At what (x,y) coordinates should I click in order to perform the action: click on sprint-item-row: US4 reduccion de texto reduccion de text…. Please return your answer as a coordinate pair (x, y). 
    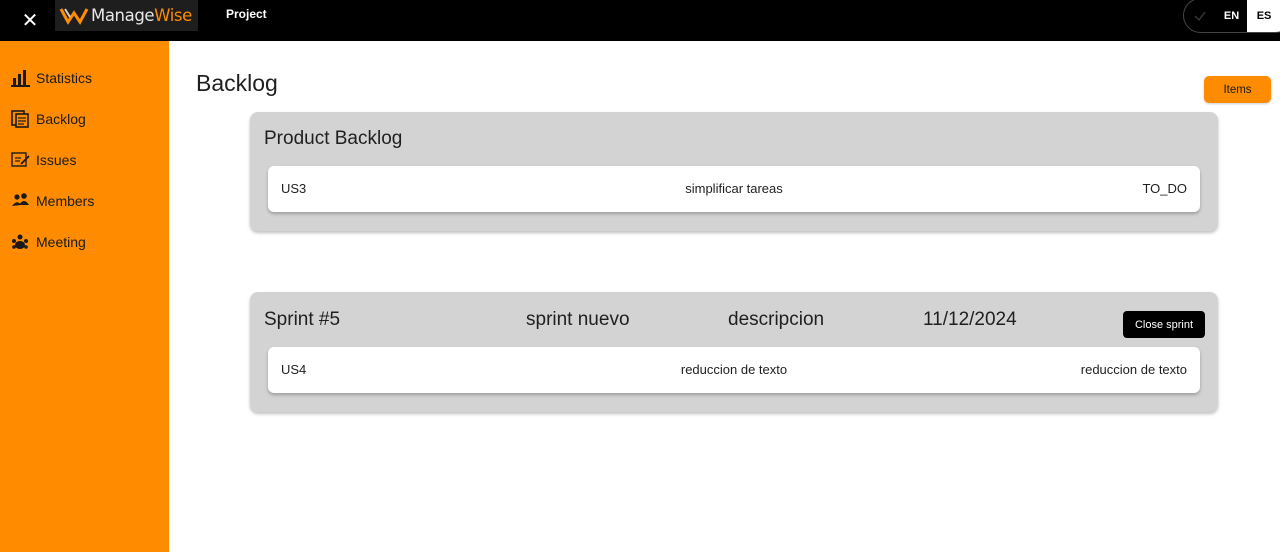
    Looking at the image, I should click on (734, 370).